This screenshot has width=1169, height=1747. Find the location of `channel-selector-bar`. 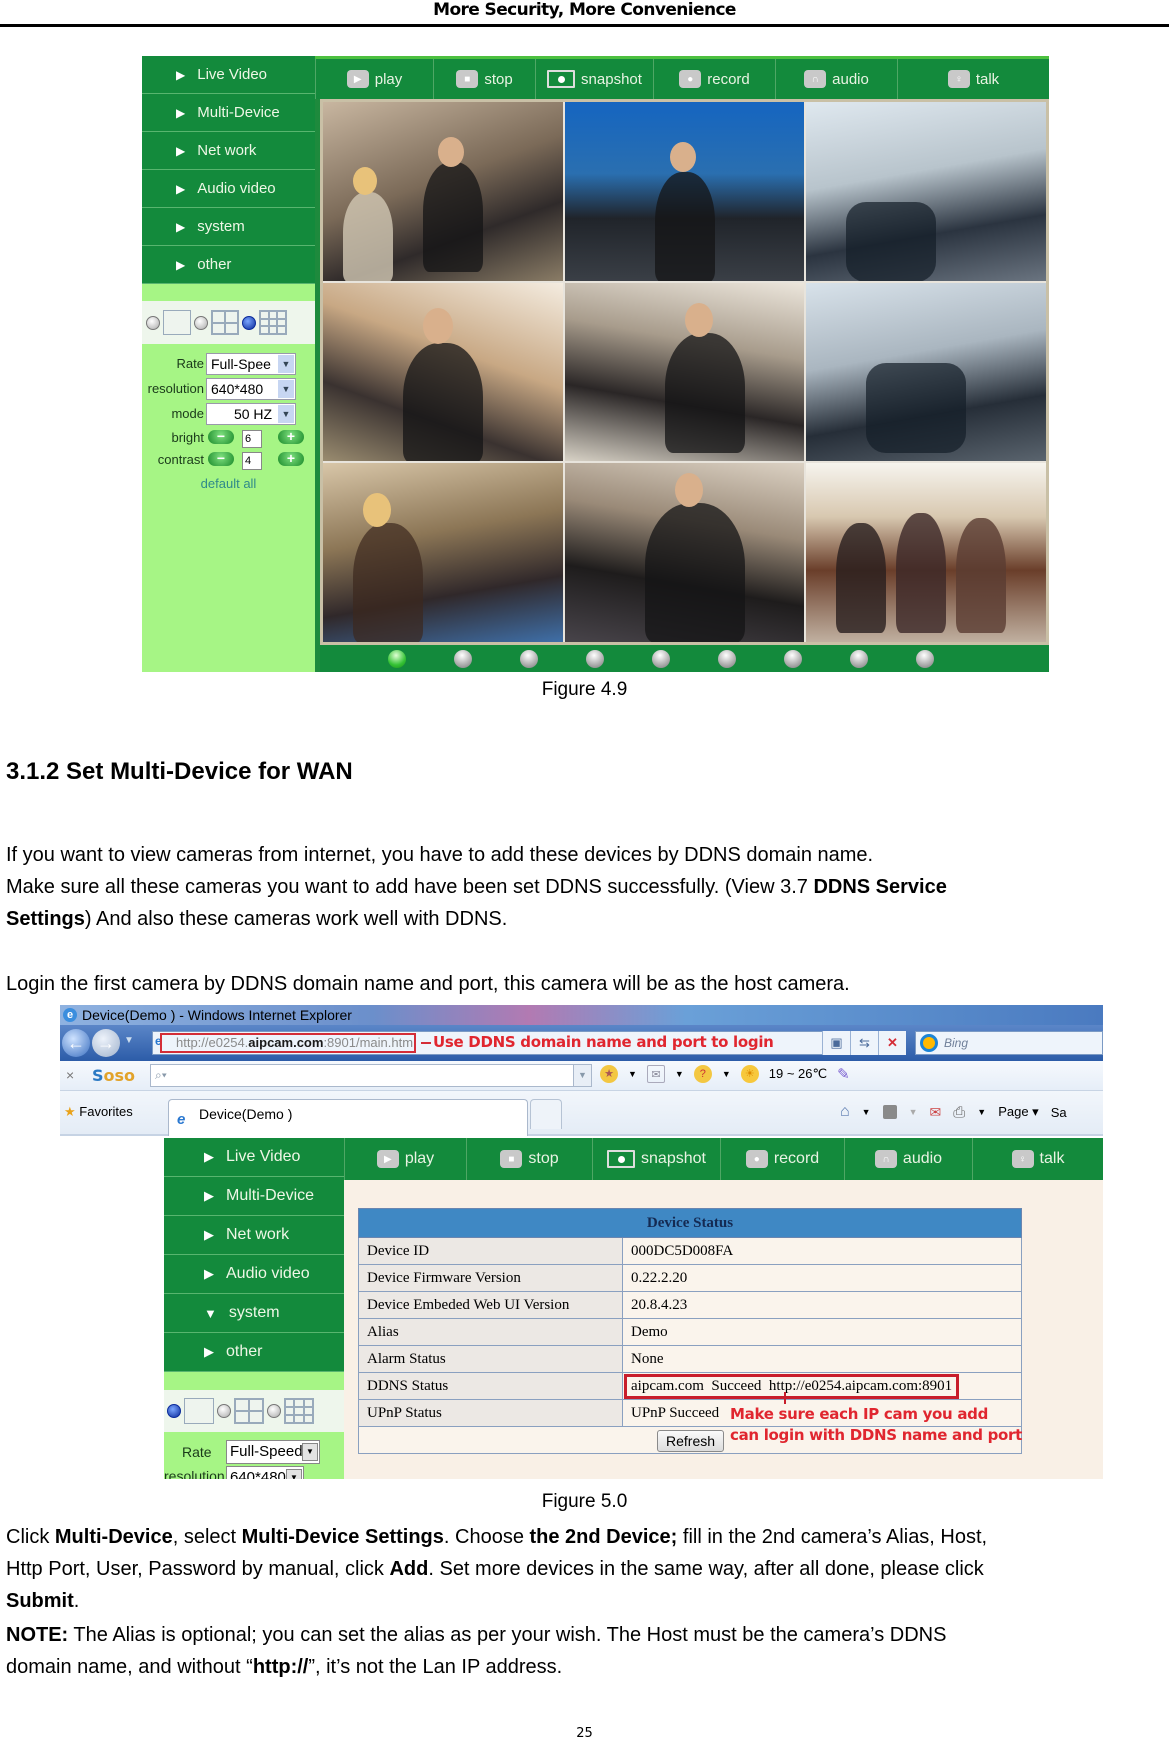

channel-selector-bar is located at coordinates (684, 658).